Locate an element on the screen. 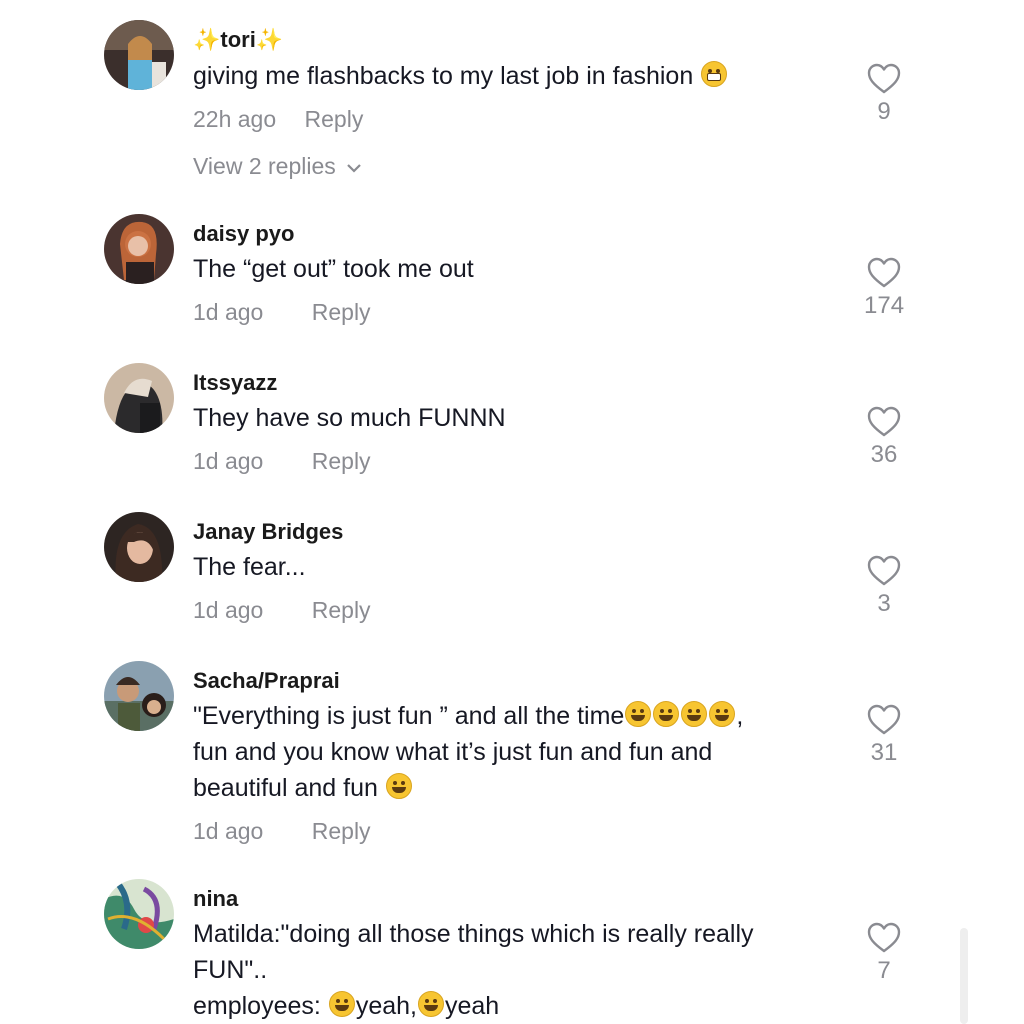 Image resolution: width=1024 pixels, height=1024 pixels. username: daisy pyo is located at coordinates (243, 234).